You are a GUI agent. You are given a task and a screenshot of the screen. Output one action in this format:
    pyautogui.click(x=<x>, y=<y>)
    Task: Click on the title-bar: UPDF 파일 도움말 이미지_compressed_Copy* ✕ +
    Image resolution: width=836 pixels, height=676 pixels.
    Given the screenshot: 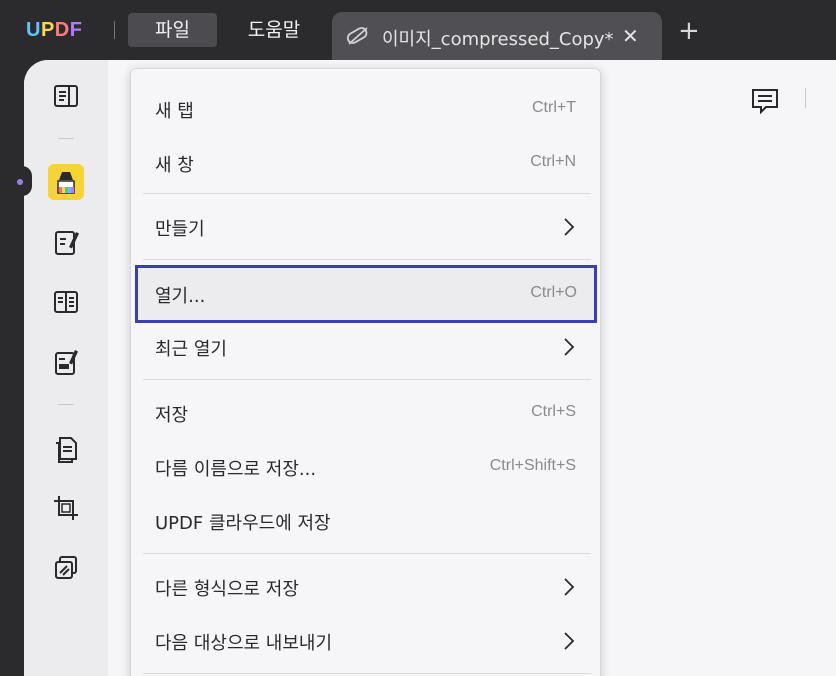 What is the action you would take?
    pyautogui.click(x=418, y=30)
    